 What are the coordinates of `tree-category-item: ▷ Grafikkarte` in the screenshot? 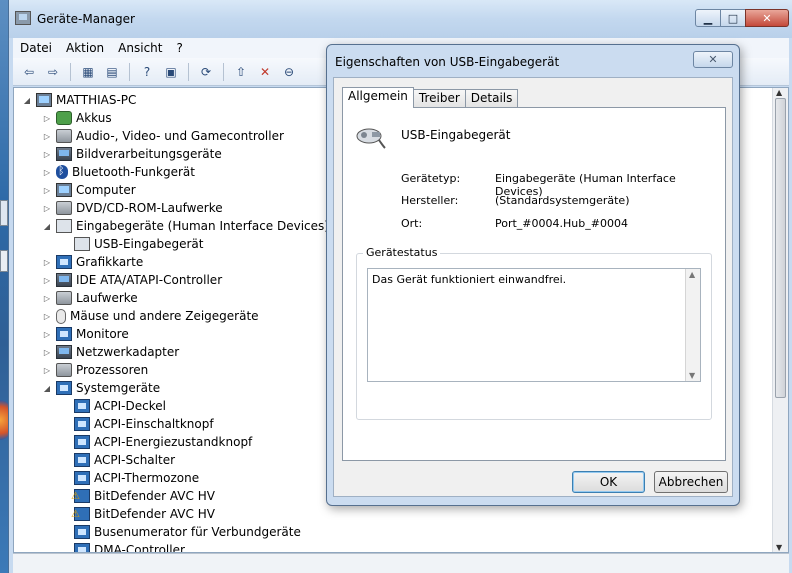 It's located at (92, 262).